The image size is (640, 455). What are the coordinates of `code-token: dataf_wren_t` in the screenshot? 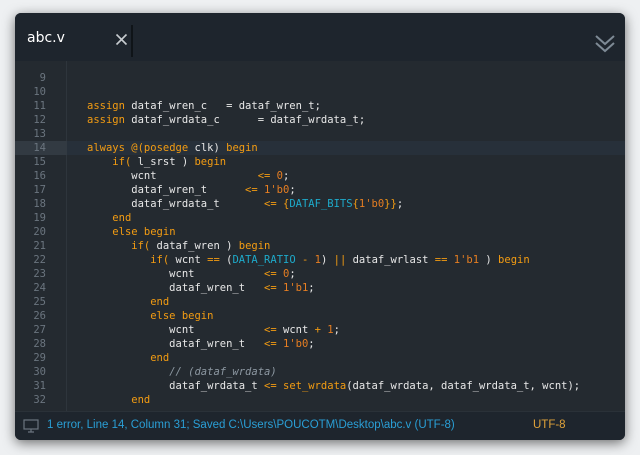 It's located at (166, 190).